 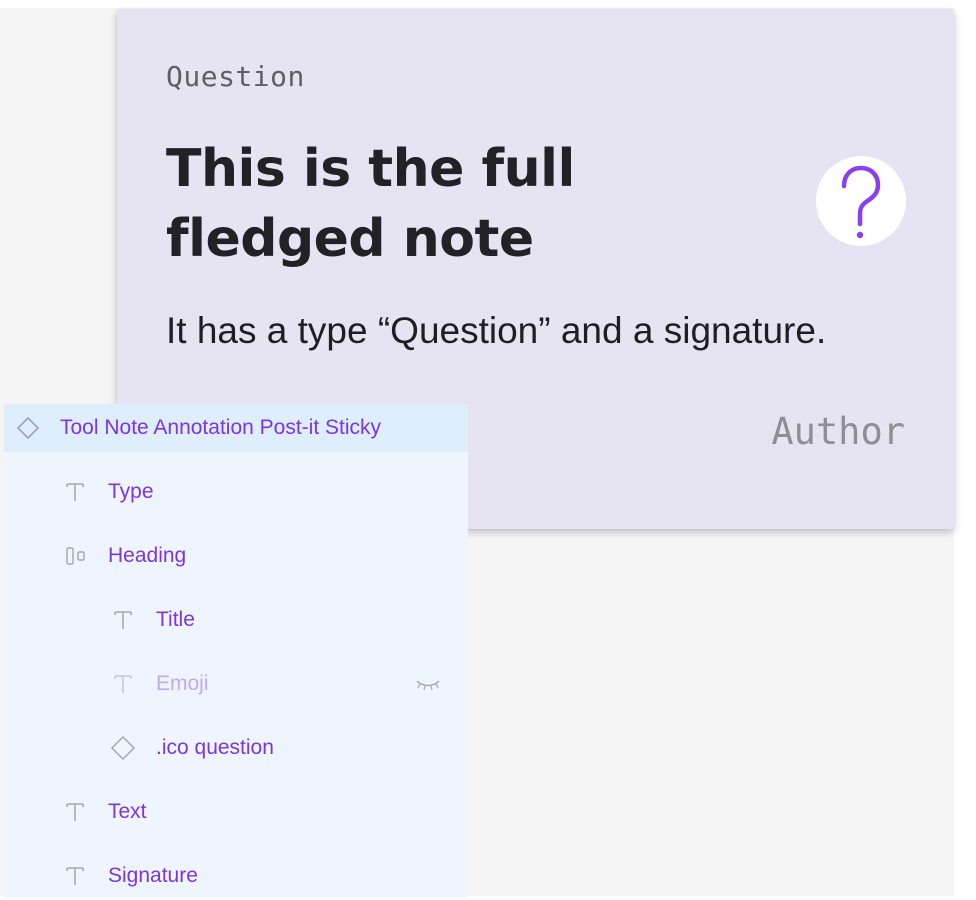 I want to click on layer-label: Title, so click(x=175, y=619).